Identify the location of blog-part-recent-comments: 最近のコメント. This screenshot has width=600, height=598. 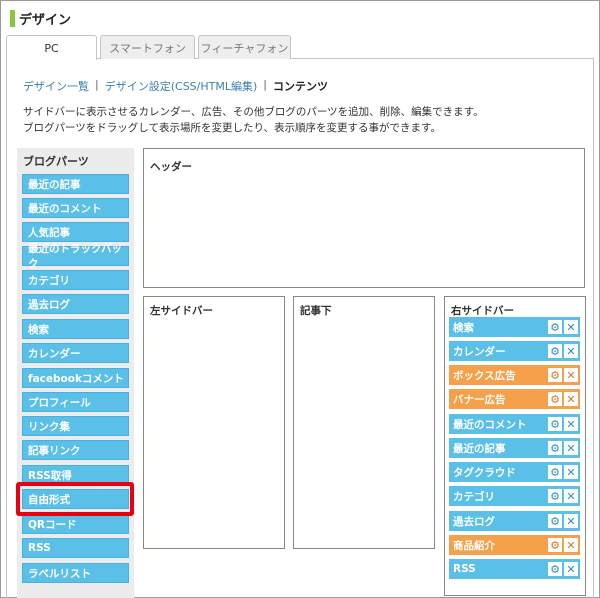
(75, 208).